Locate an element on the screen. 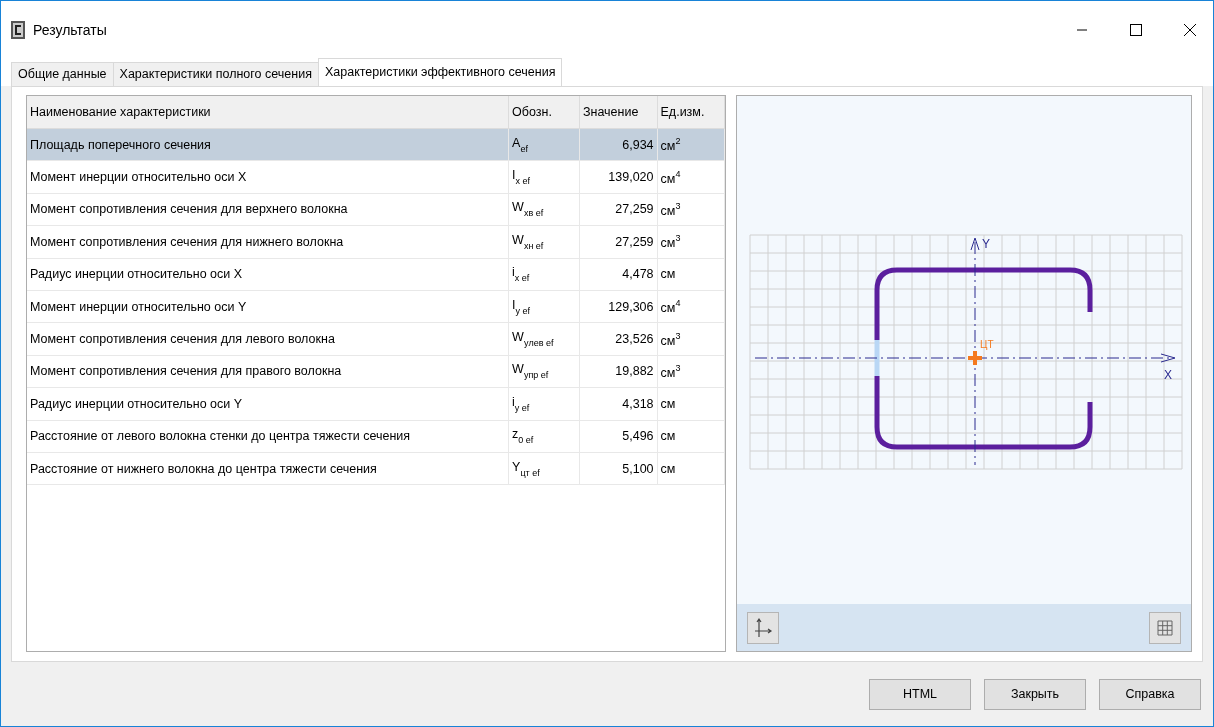 This screenshot has width=1214, height=727. grid-icon is located at coordinates (1165, 627).